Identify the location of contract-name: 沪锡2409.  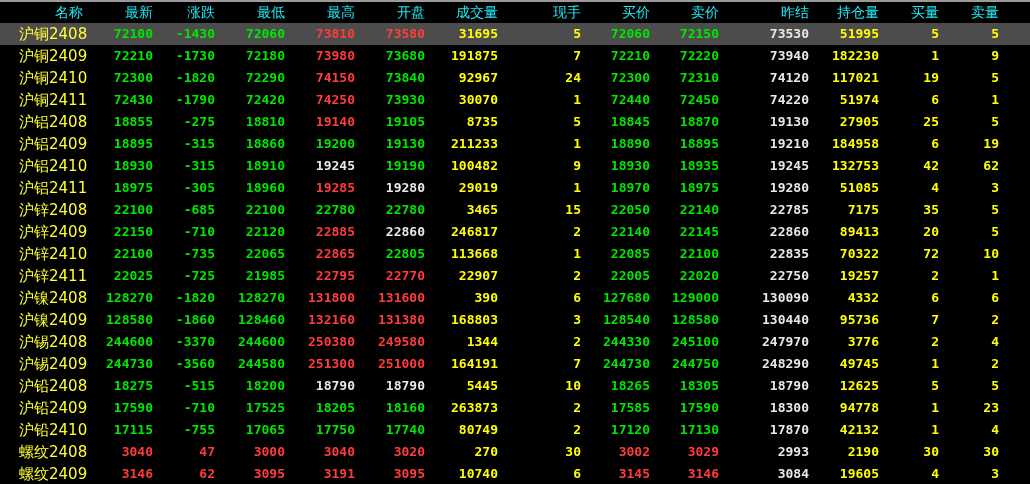
(53, 364).